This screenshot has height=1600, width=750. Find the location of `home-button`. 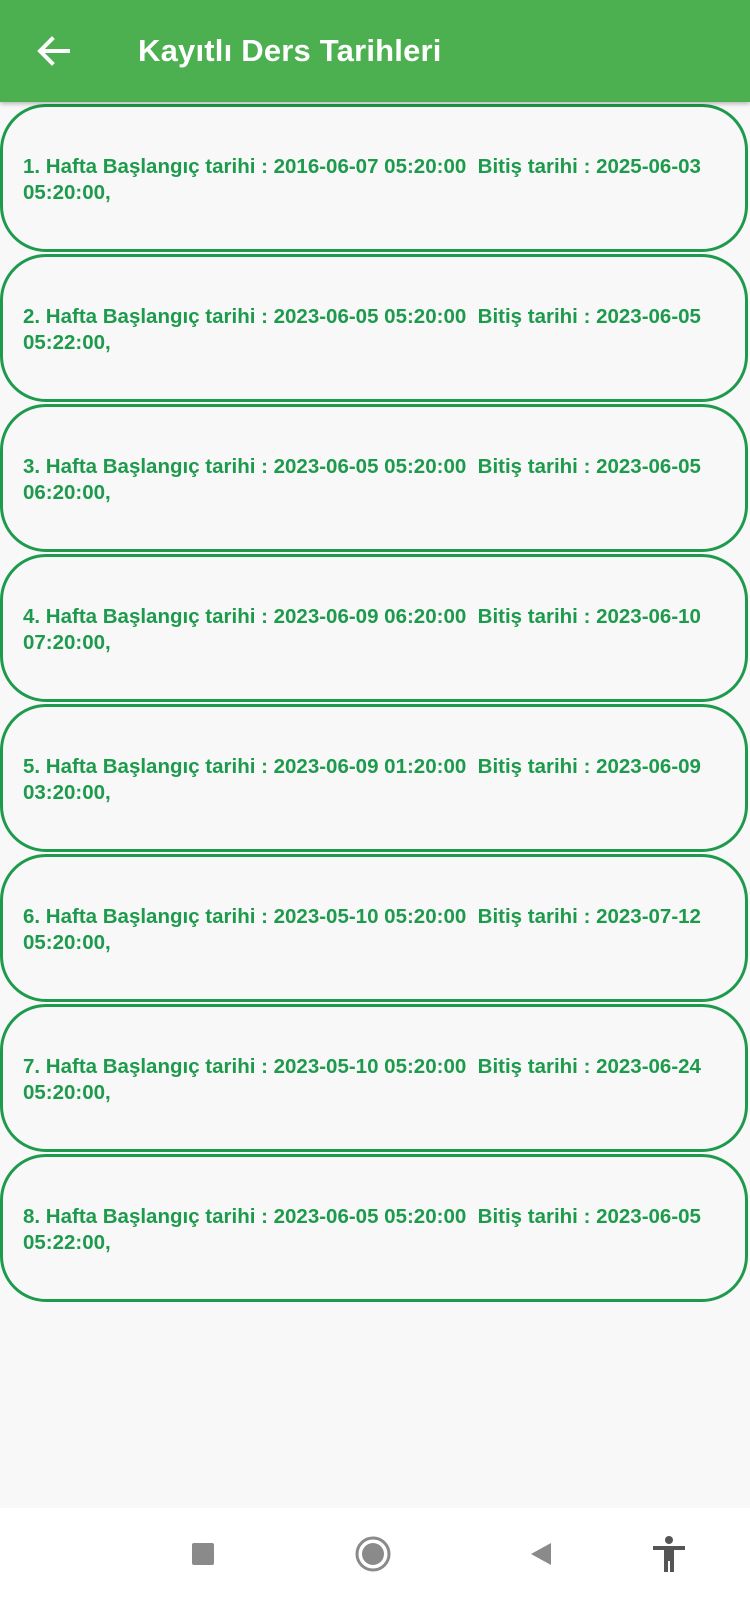

home-button is located at coordinates (373, 1554).